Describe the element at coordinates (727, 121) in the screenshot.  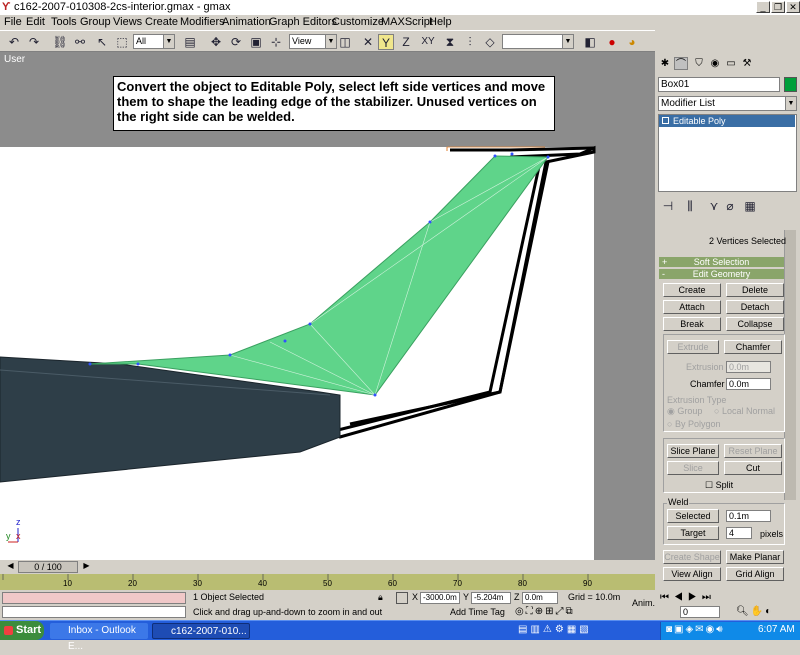
I see `stack-item-editable-poly: Editable Poly` at that location.